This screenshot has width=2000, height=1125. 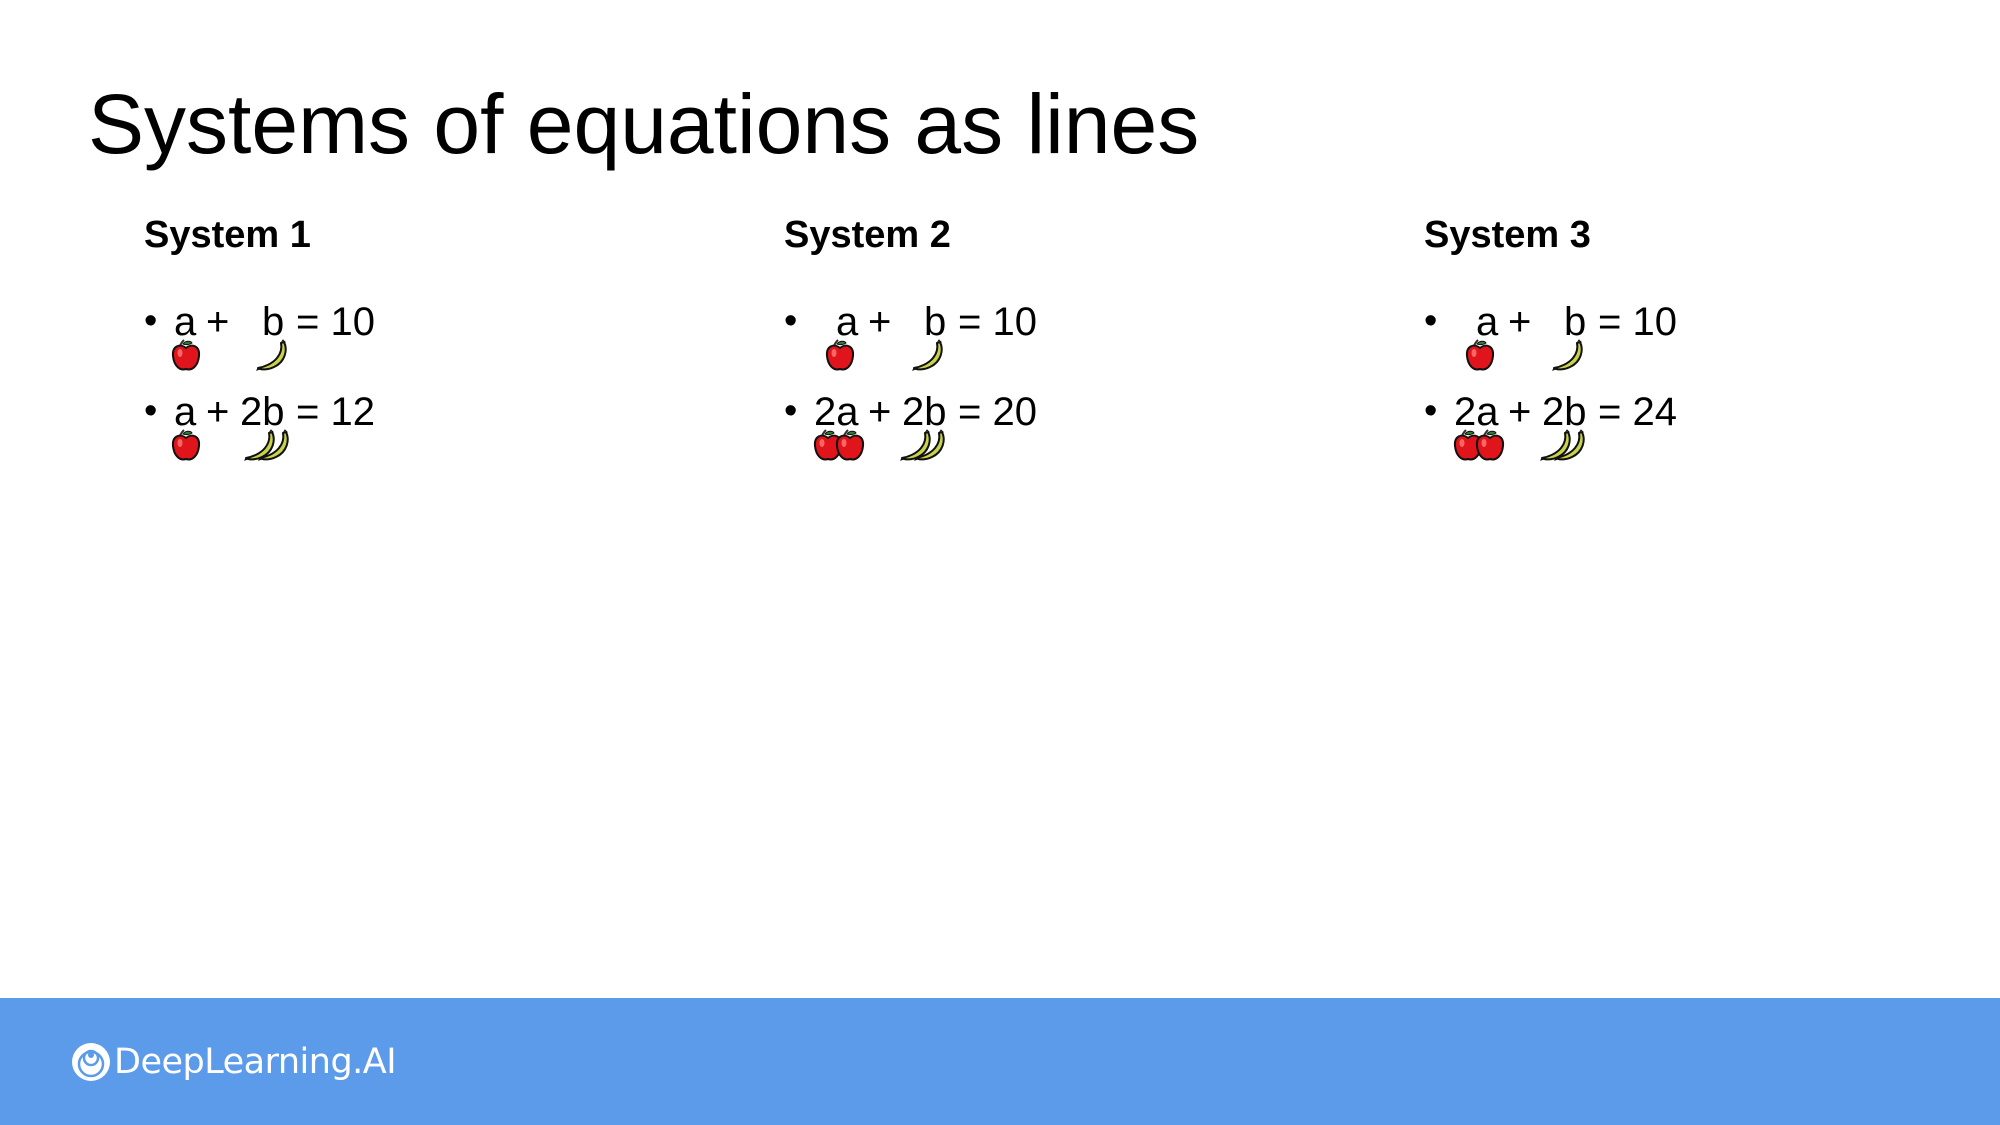 I want to click on system-2: System 2 • a + b = 10 • 2 a + 2 b = 20, so click(x=1084, y=336).